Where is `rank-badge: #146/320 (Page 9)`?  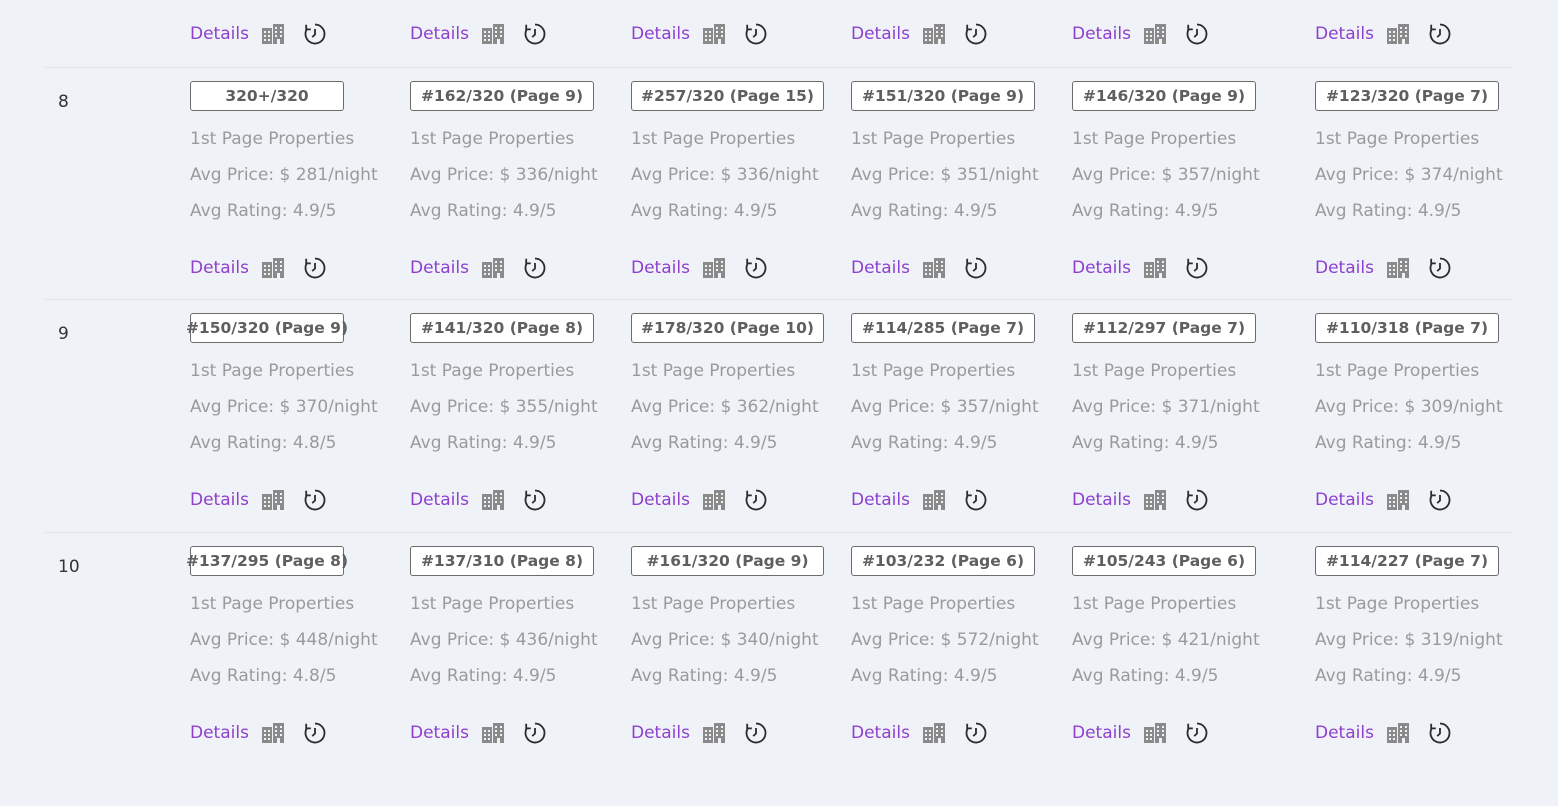
rank-badge: #146/320 (Page 9) is located at coordinates (1164, 96).